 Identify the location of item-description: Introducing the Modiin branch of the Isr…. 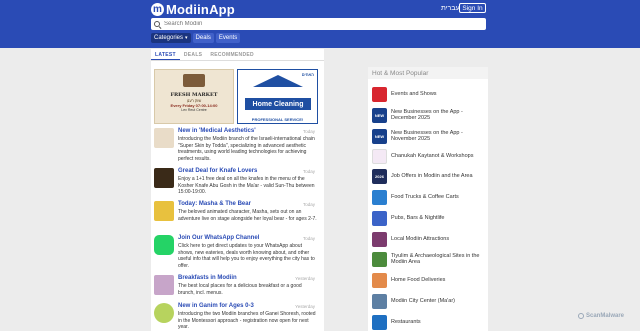
(246, 149).